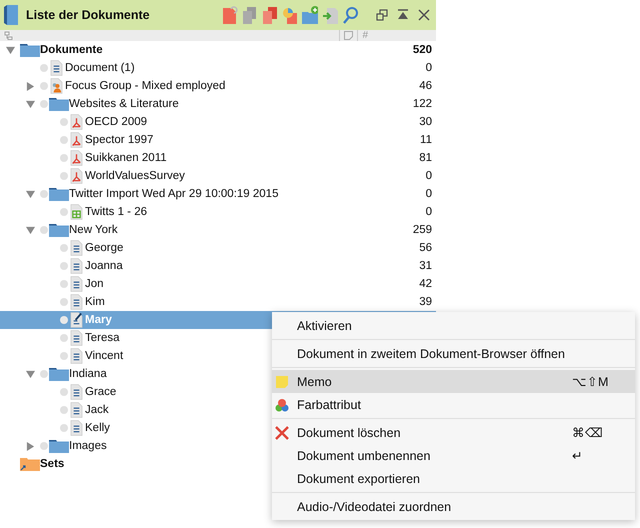 The image size is (640, 528). What do you see at coordinates (88, 15) in the screenshot?
I see `window-title: Liste der Dokumente` at bounding box center [88, 15].